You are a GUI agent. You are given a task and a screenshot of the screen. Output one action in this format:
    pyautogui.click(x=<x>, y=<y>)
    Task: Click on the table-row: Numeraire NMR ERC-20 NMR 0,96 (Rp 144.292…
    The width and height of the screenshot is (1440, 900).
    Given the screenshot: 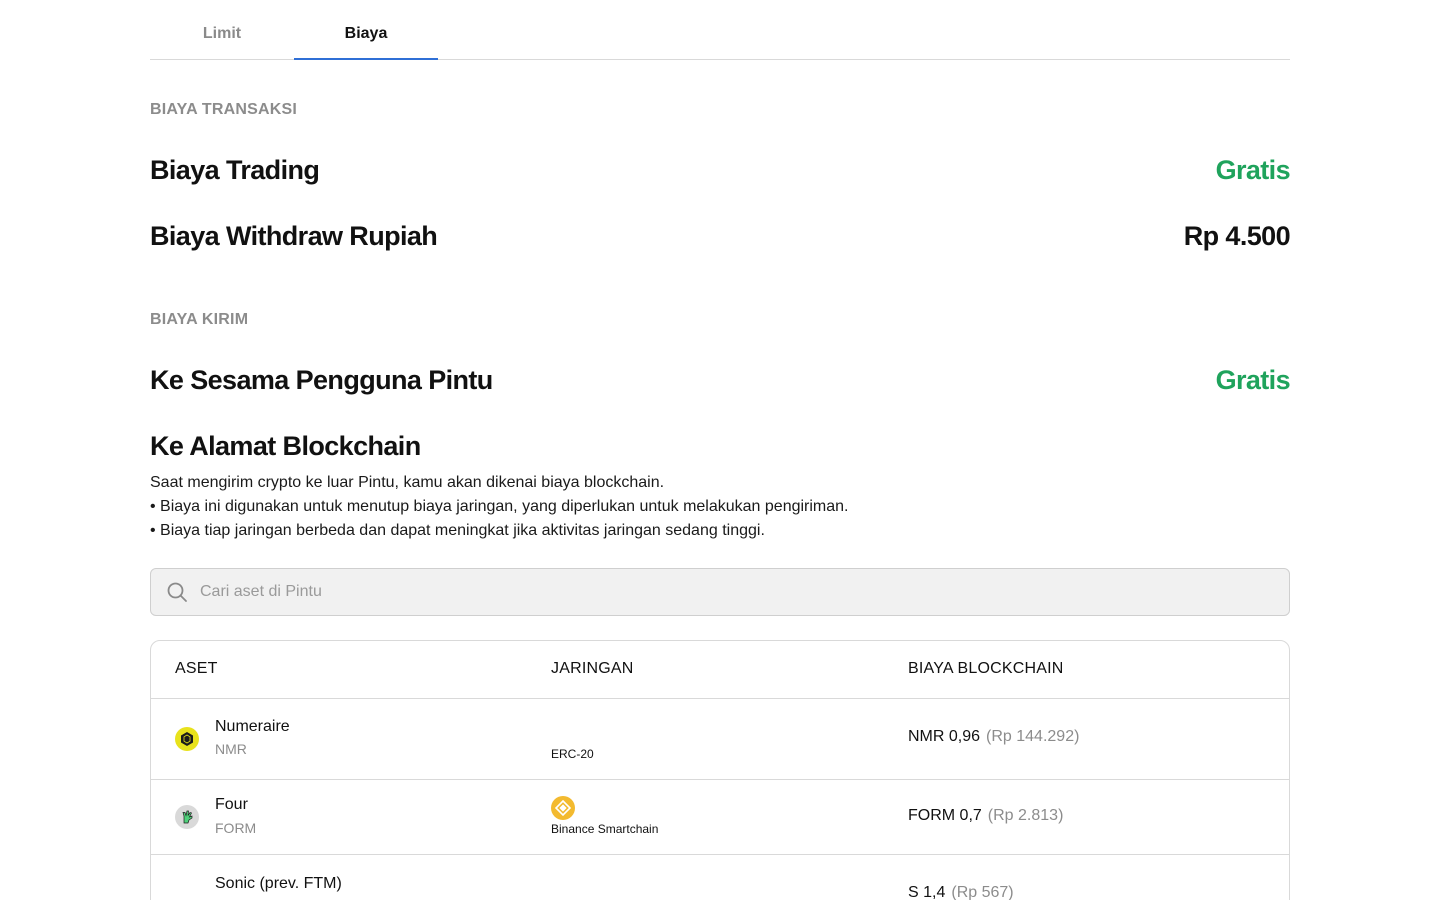 What is the action you would take?
    pyautogui.click(x=720, y=739)
    